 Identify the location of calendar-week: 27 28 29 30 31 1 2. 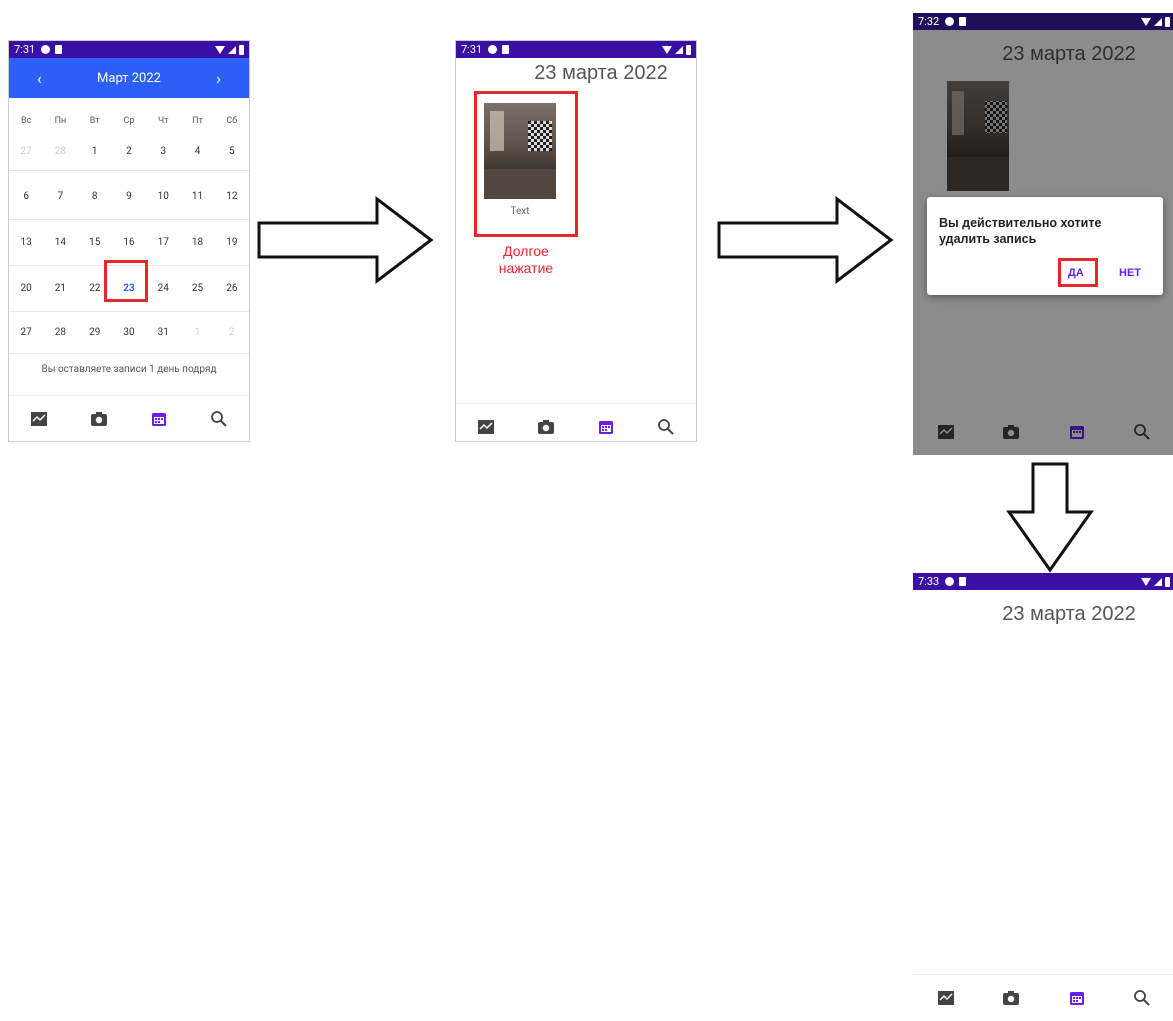
(129, 333).